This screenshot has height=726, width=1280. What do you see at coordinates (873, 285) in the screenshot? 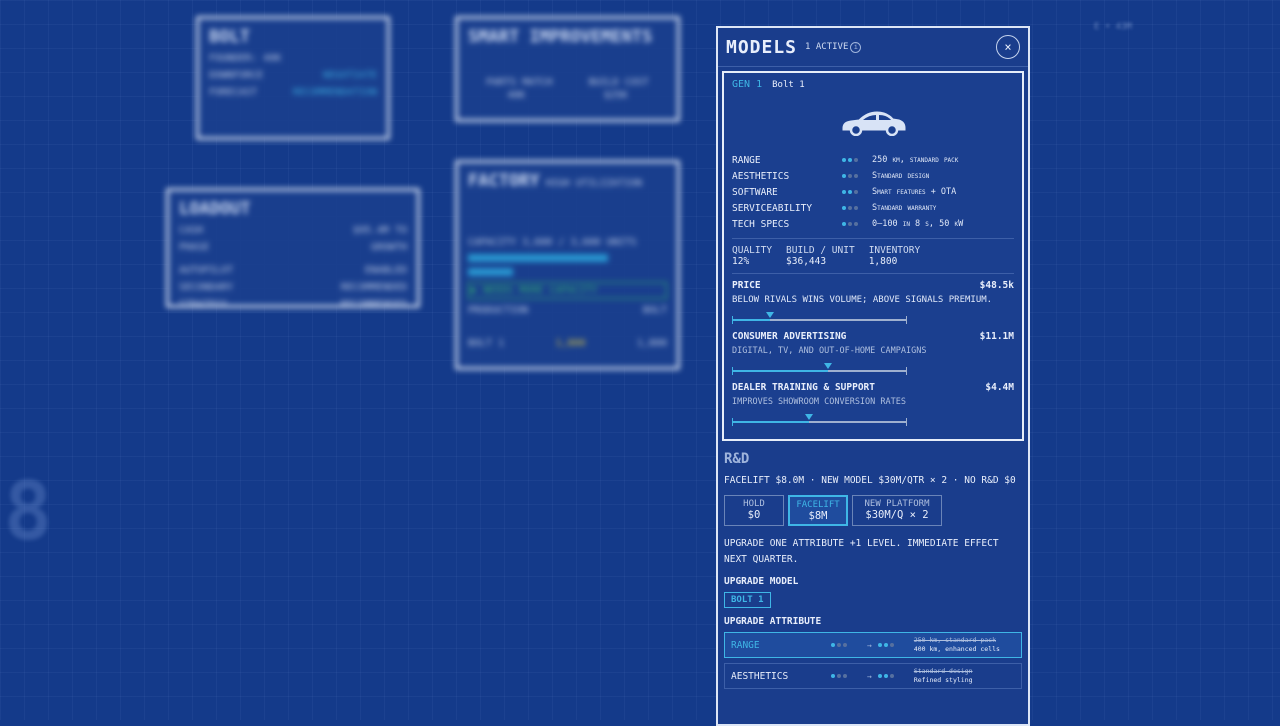
I see `slider-header: PRICE $48.5k` at bounding box center [873, 285].